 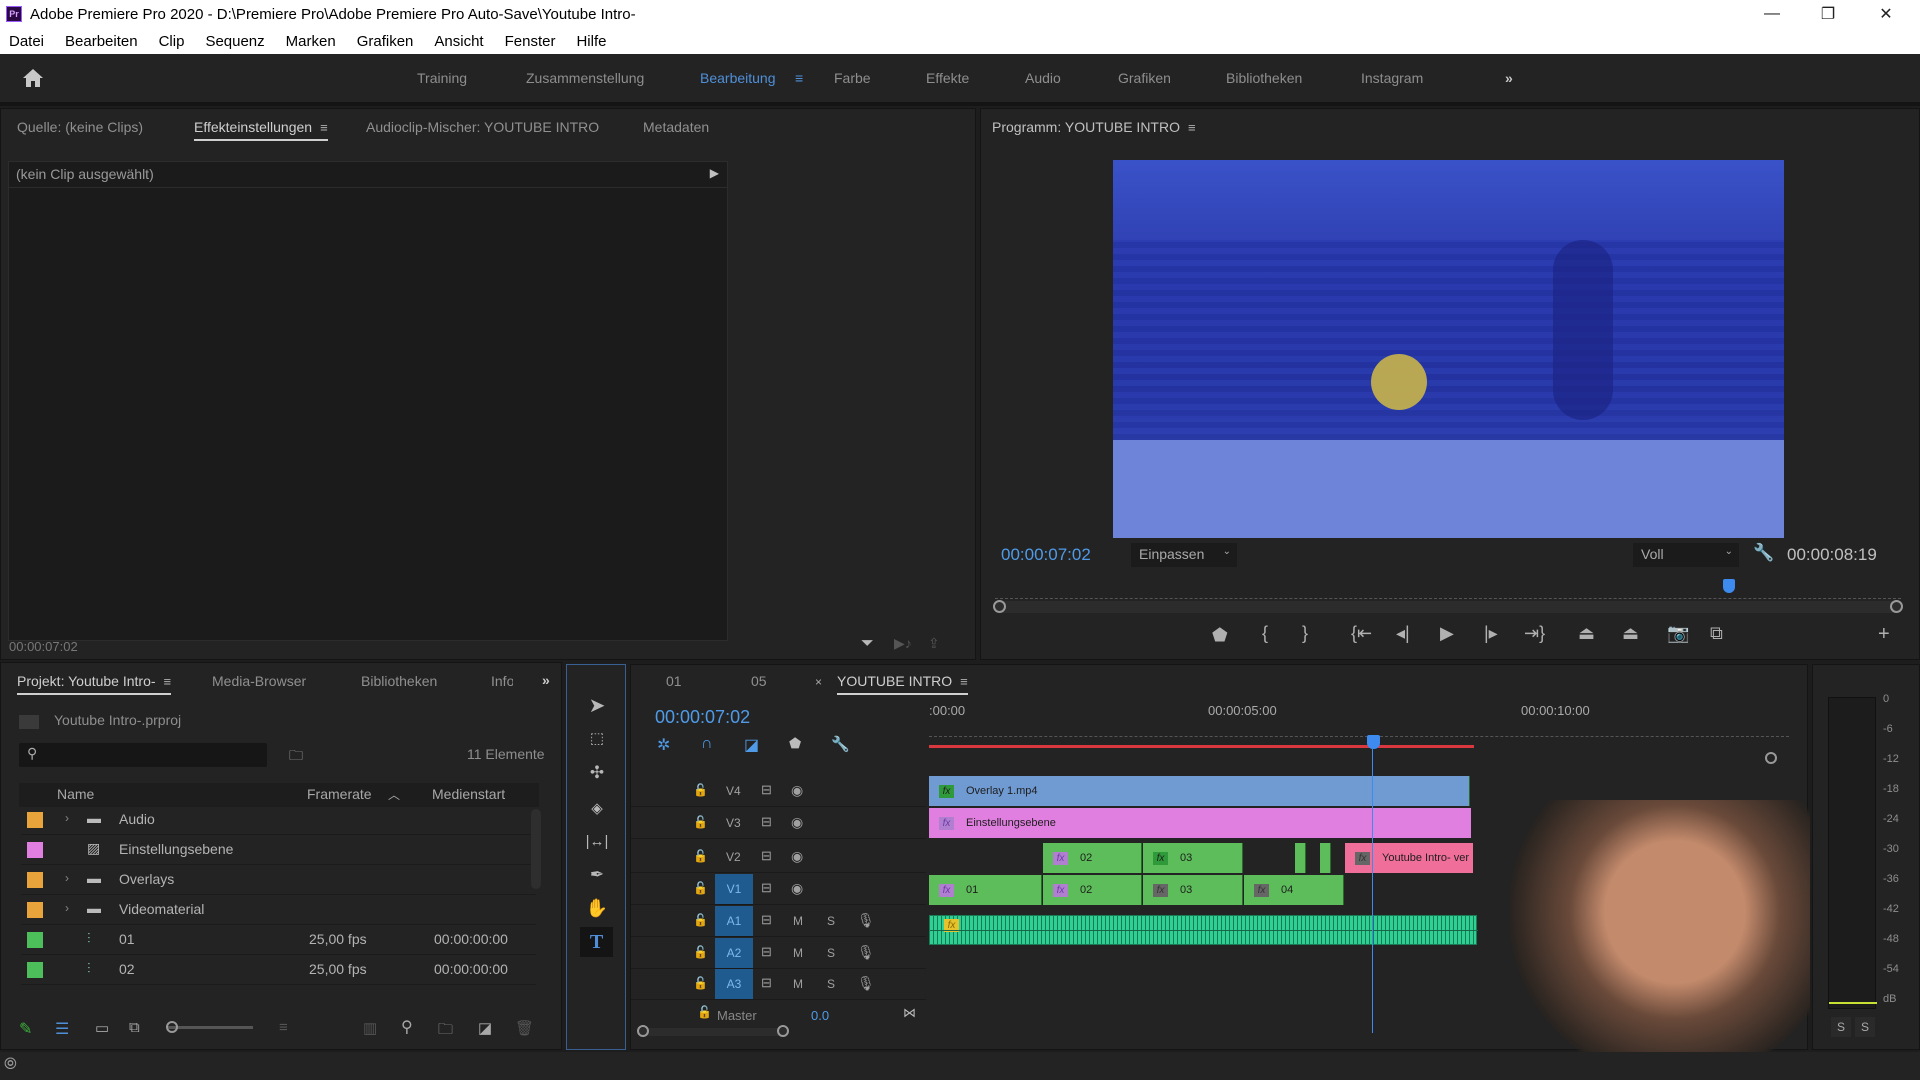 I want to click on workspace-grafiken: Grafiken, so click(x=1144, y=78).